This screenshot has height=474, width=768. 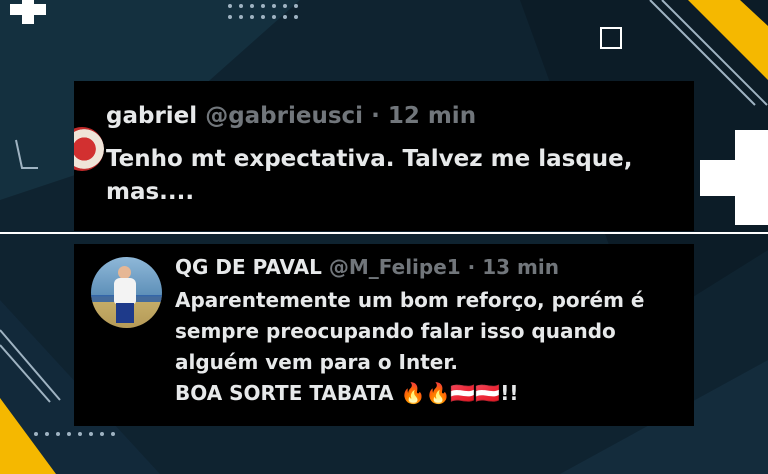 I want to click on tweet-header: gabriel @gabrieusci · 12 min, so click(x=291, y=116).